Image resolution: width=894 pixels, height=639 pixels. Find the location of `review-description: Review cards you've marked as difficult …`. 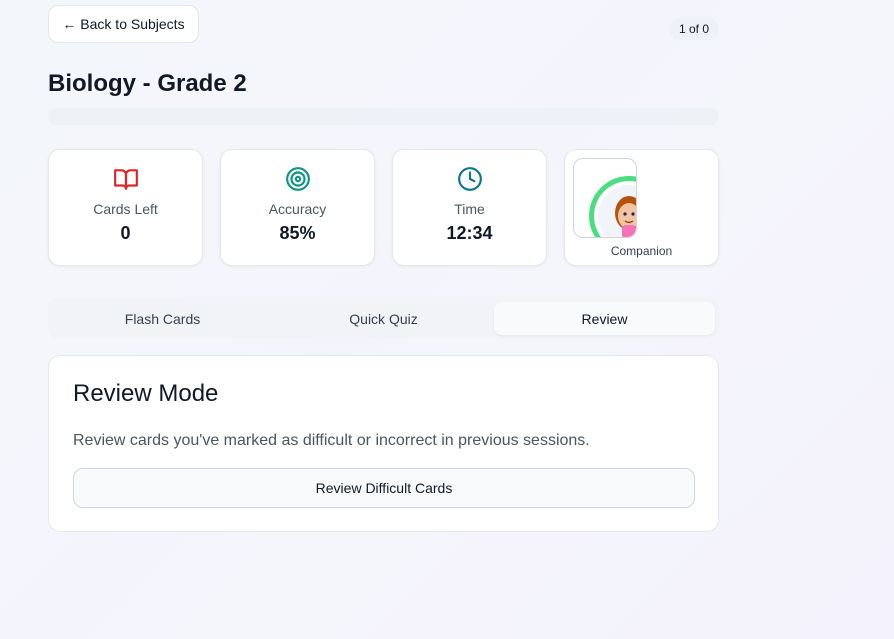

review-description: Review cards you've marked as difficult … is located at coordinates (331, 440).